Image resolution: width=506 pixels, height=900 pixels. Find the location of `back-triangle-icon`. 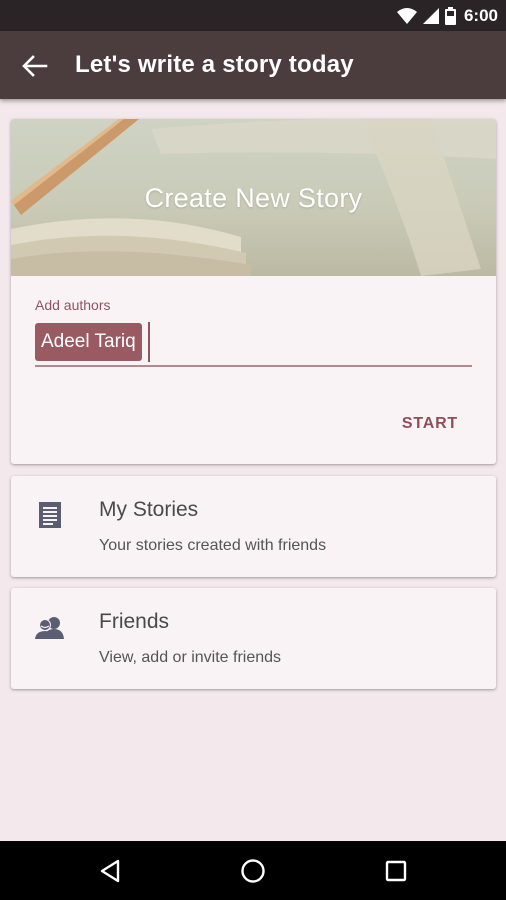

back-triangle-icon is located at coordinates (110, 871).